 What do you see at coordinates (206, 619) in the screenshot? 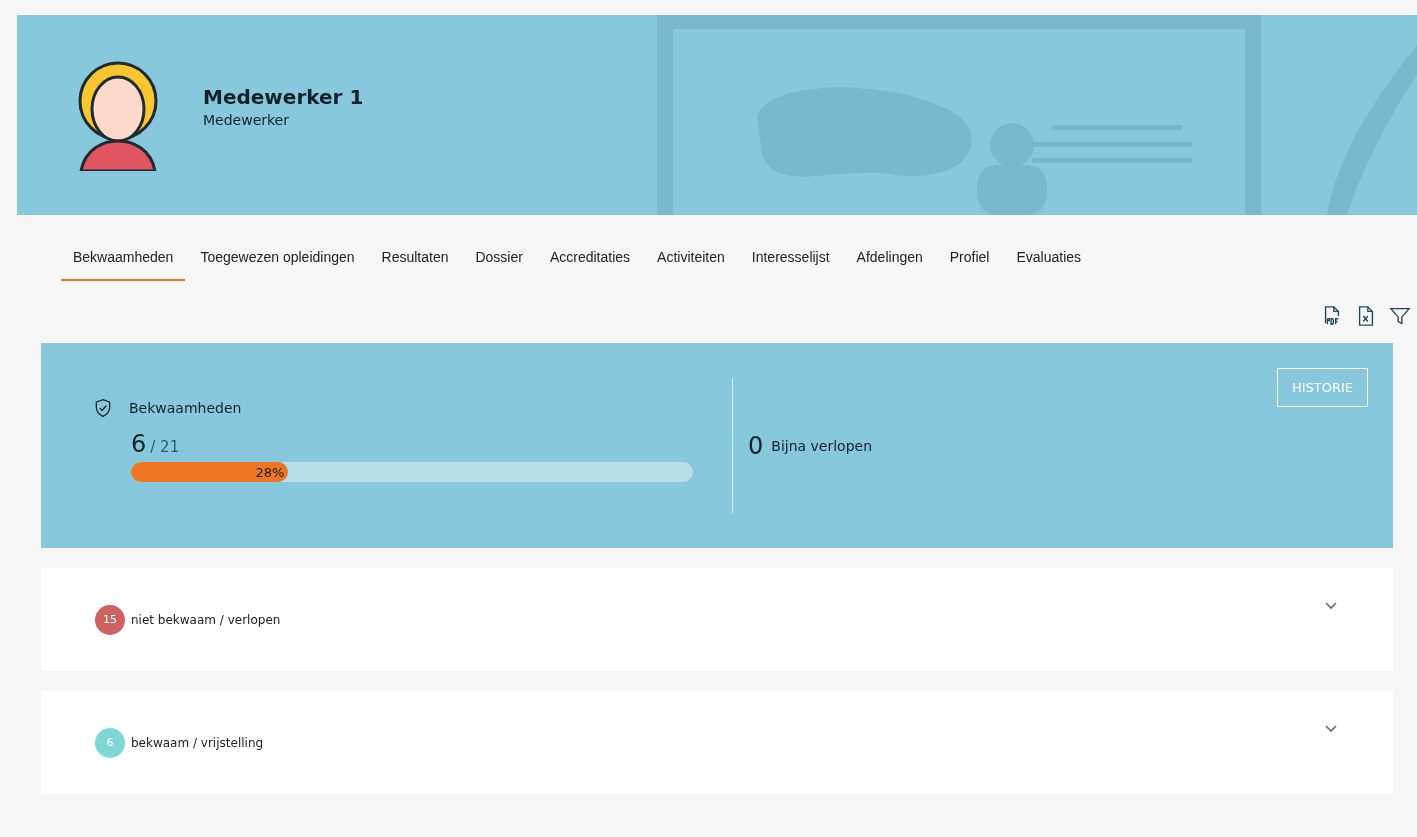
I see `group-label: niet bekwaam / verlopen` at bounding box center [206, 619].